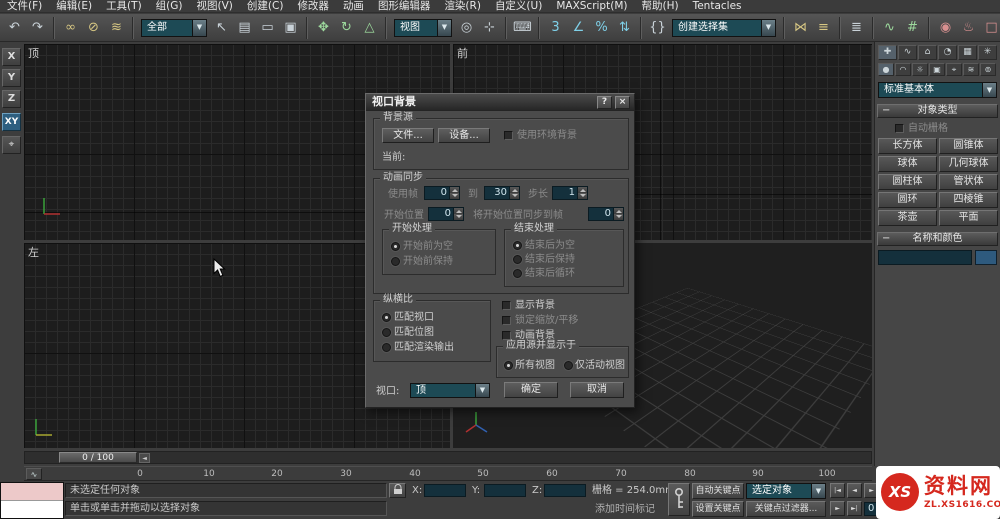 This screenshot has width=1000, height=519. What do you see at coordinates (837, 490) in the screenshot?
I see `go-to-start-icon: |◄` at bounding box center [837, 490].